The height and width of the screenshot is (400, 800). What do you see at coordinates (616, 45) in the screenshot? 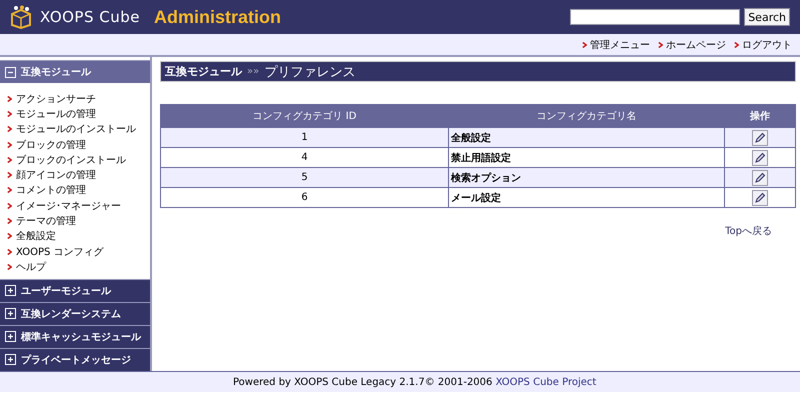
I see `nav-link: 管理メニュー` at bounding box center [616, 45].